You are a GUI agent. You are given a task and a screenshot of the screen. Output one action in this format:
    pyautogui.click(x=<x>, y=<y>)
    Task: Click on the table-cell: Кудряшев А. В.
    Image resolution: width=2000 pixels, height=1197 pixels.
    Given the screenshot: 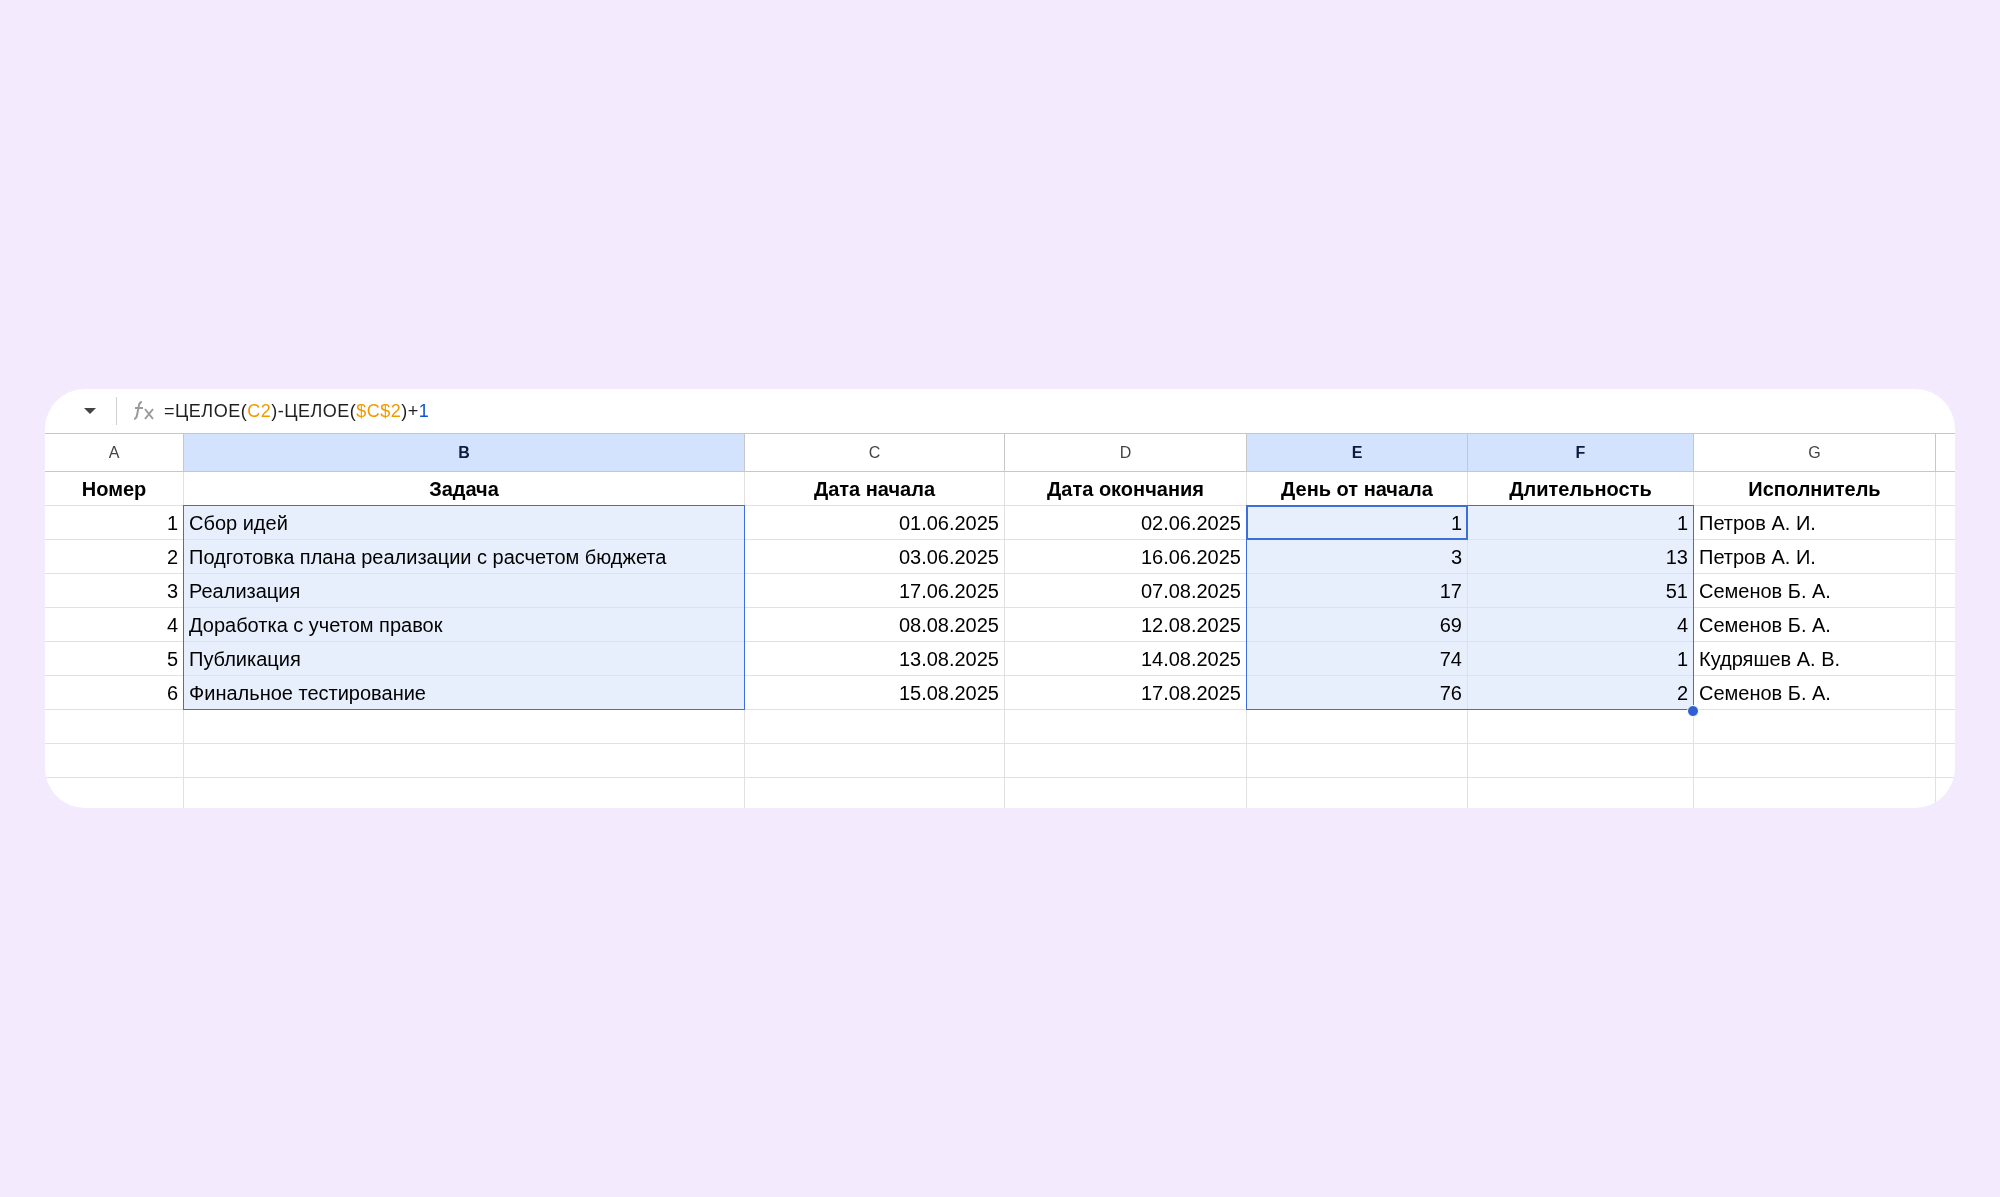 What is the action you would take?
    pyautogui.click(x=1815, y=659)
    